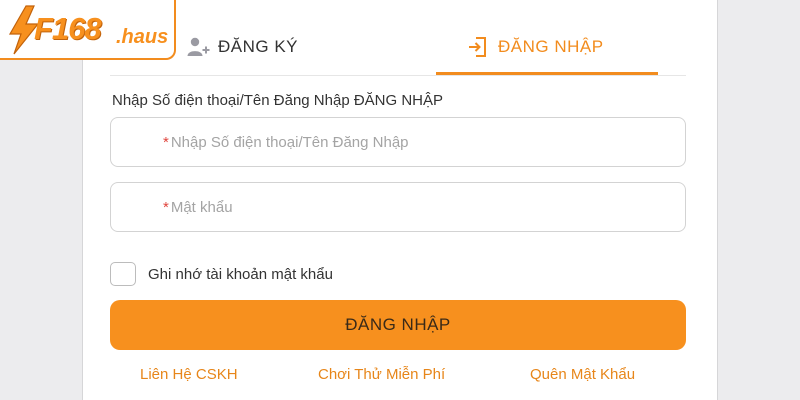 This screenshot has height=400, width=800. I want to click on password-placeholder: Mật khẩu, so click(201, 207).